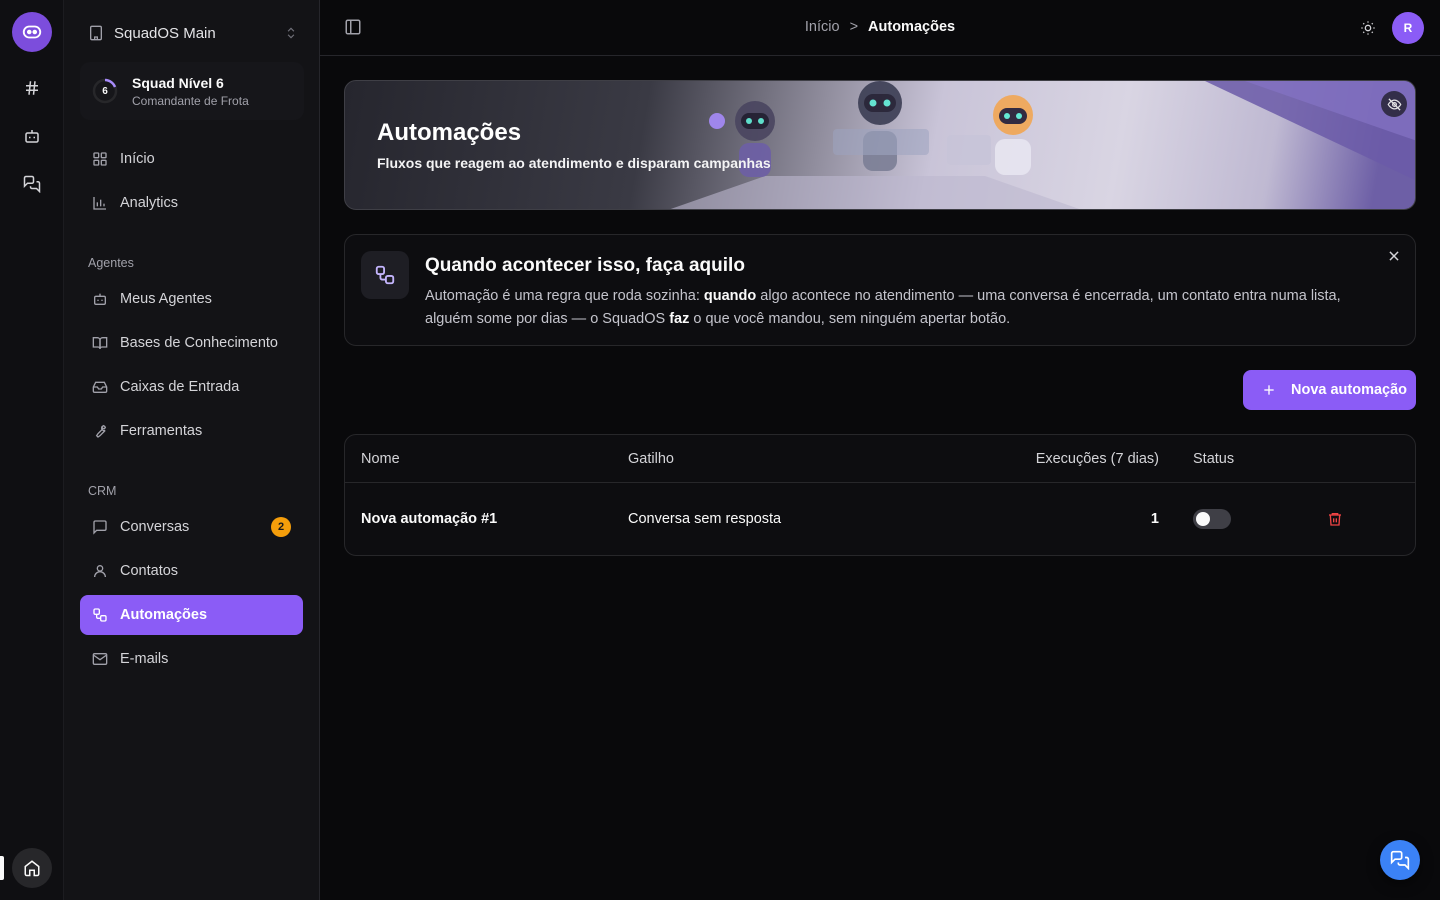 This screenshot has width=1440, height=900. I want to click on section-agentes: Agentes, so click(111, 263).